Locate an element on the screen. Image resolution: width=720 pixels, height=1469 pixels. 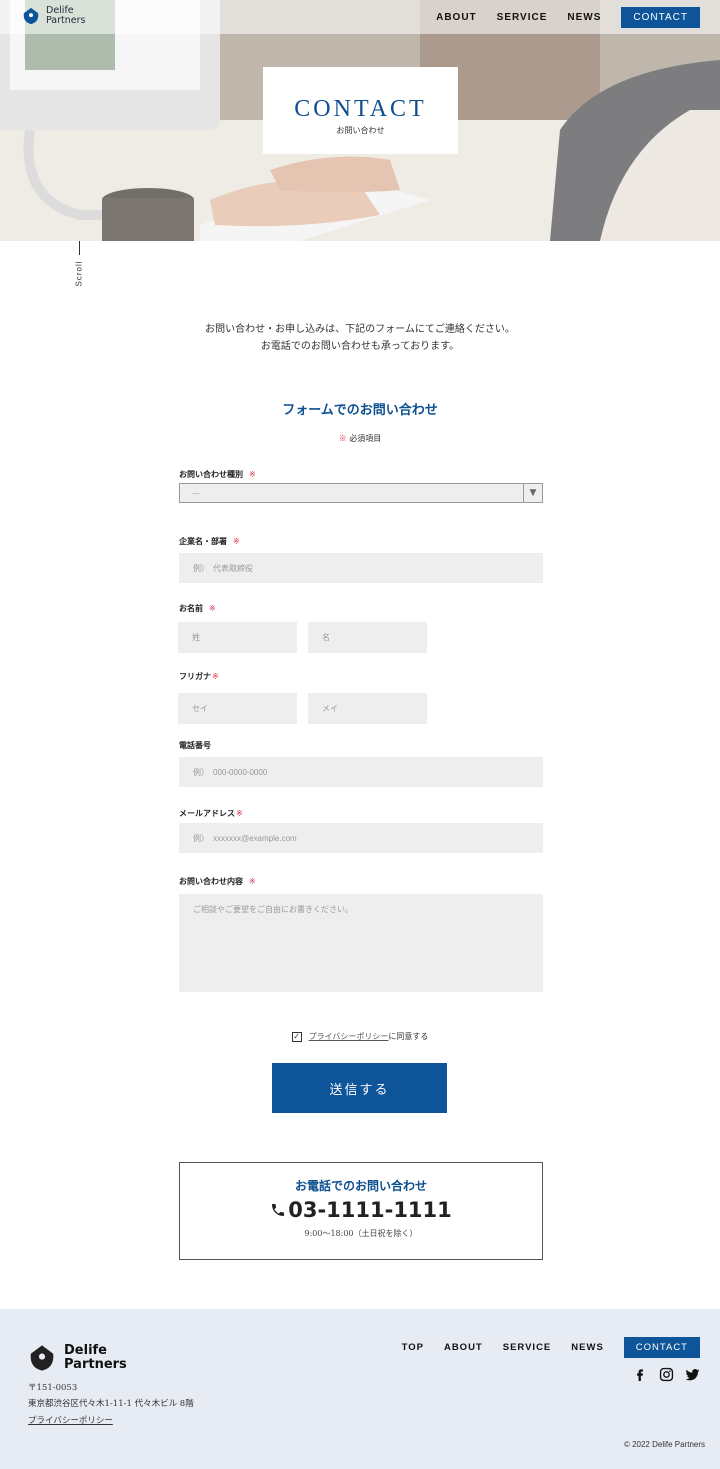
logo: Delife Partners is located at coordinates (53, 16).